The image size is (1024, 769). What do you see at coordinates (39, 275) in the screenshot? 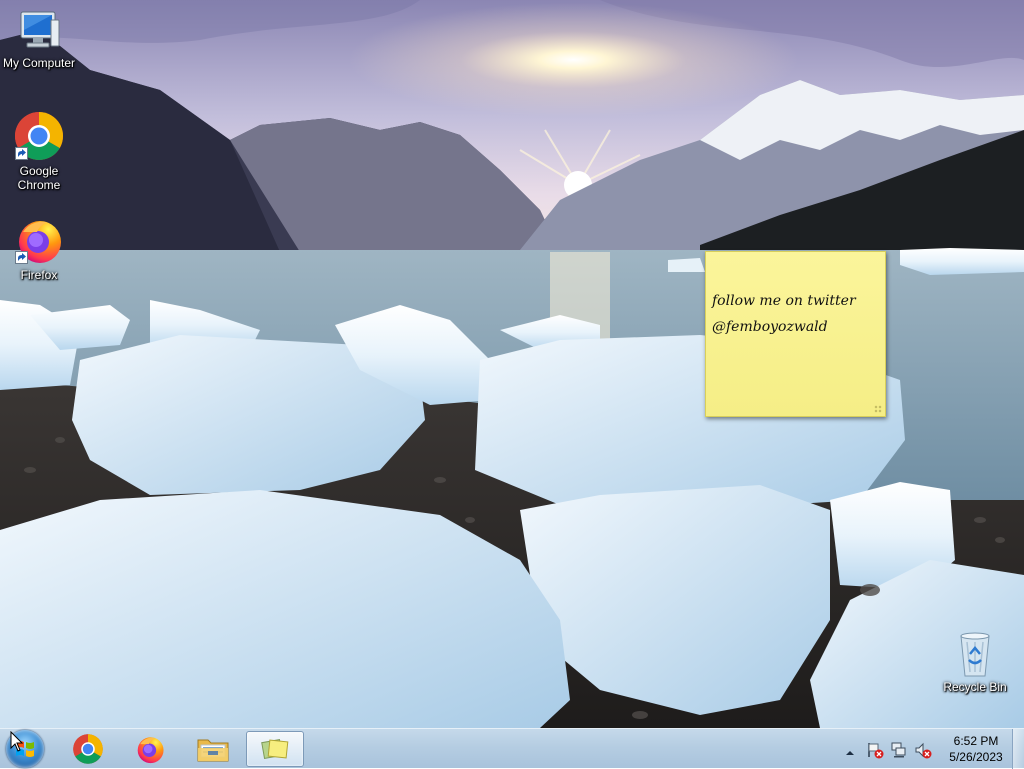
I see `desktop-icon-label: Firefox` at bounding box center [39, 275].